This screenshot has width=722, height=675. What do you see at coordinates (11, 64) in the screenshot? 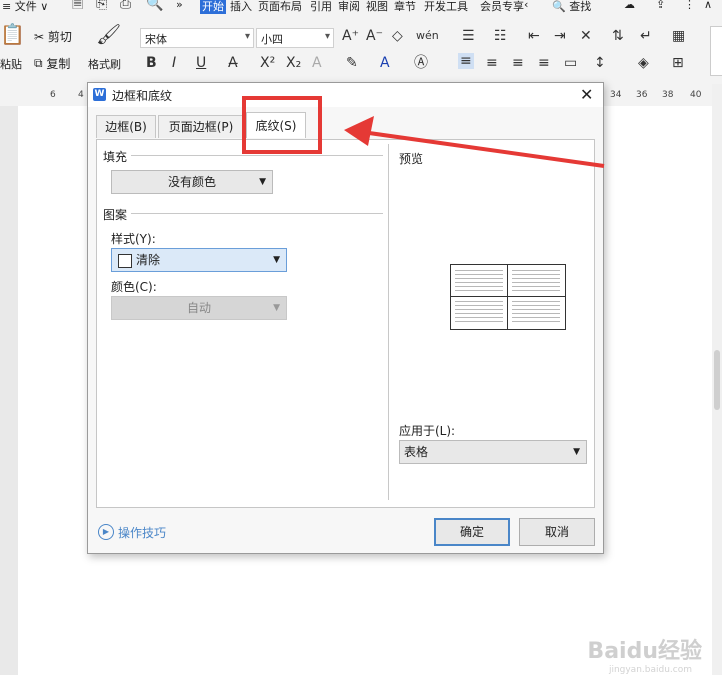
I see `paste-button: 粘贴` at bounding box center [11, 64].